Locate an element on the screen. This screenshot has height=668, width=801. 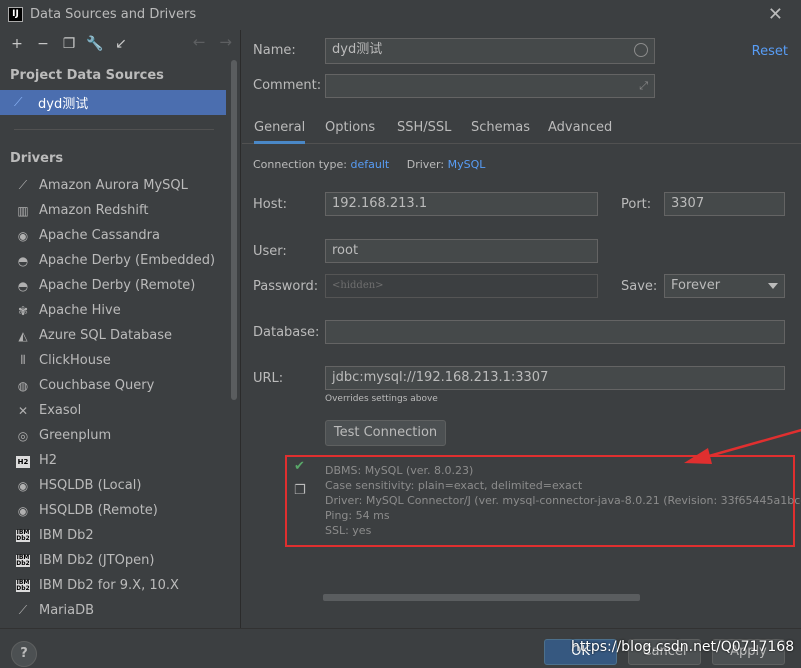
tab-ssh-ssl: SSH/SSL is located at coordinates (424, 127).